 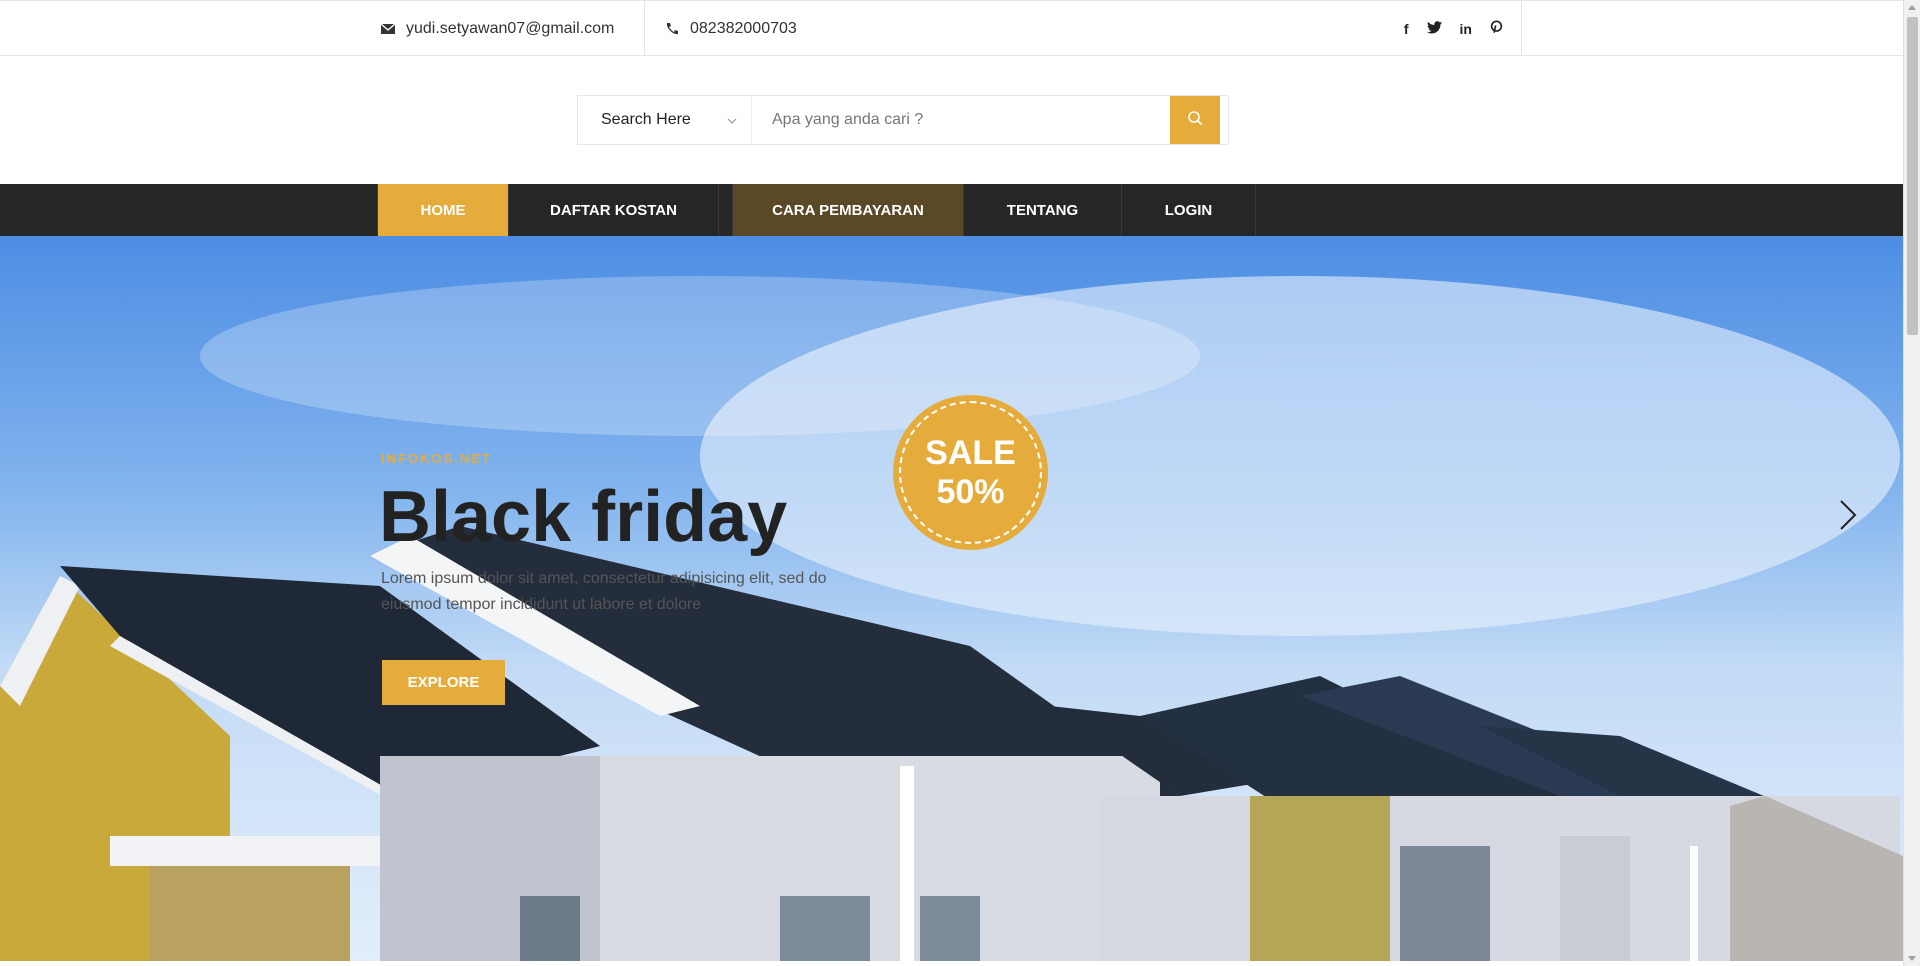 What do you see at coordinates (1434, 28) in the screenshot?
I see `twitter-icon` at bounding box center [1434, 28].